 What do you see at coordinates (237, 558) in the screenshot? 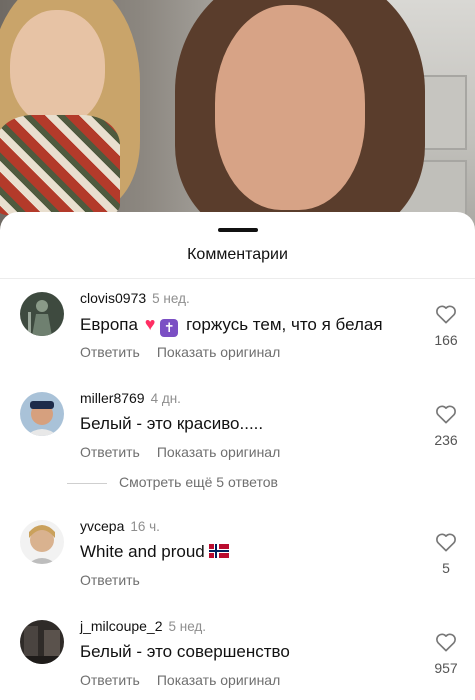
I see `comment-item: yvcepa 16 ч. White and proud Ответить 5` at bounding box center [237, 558].